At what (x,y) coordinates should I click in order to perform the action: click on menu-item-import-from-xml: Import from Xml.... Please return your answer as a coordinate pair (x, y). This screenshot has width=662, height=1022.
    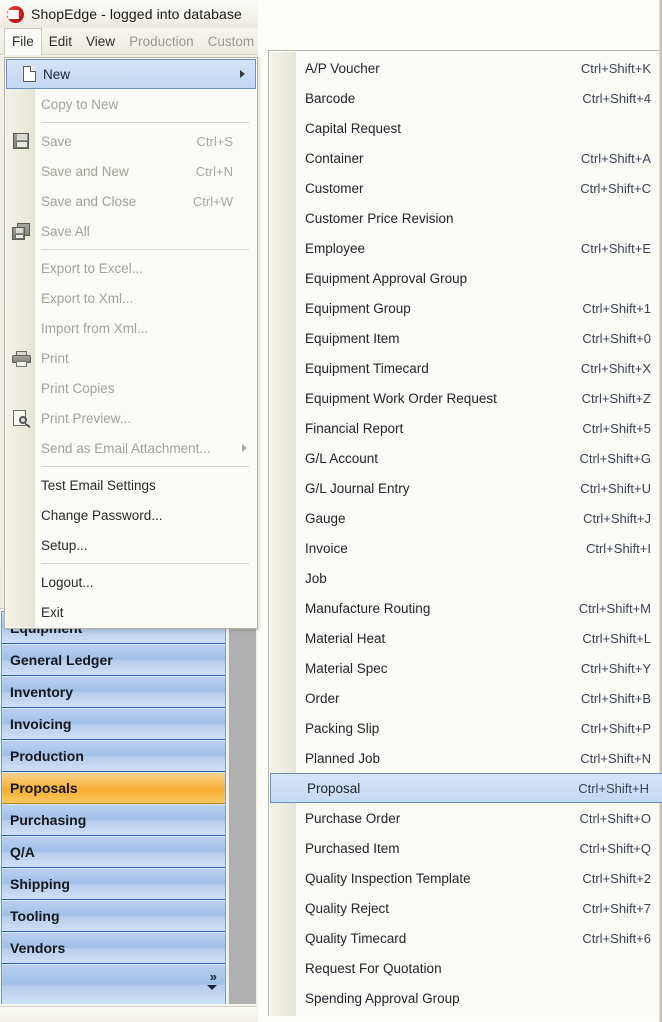
    Looking at the image, I should click on (131, 328).